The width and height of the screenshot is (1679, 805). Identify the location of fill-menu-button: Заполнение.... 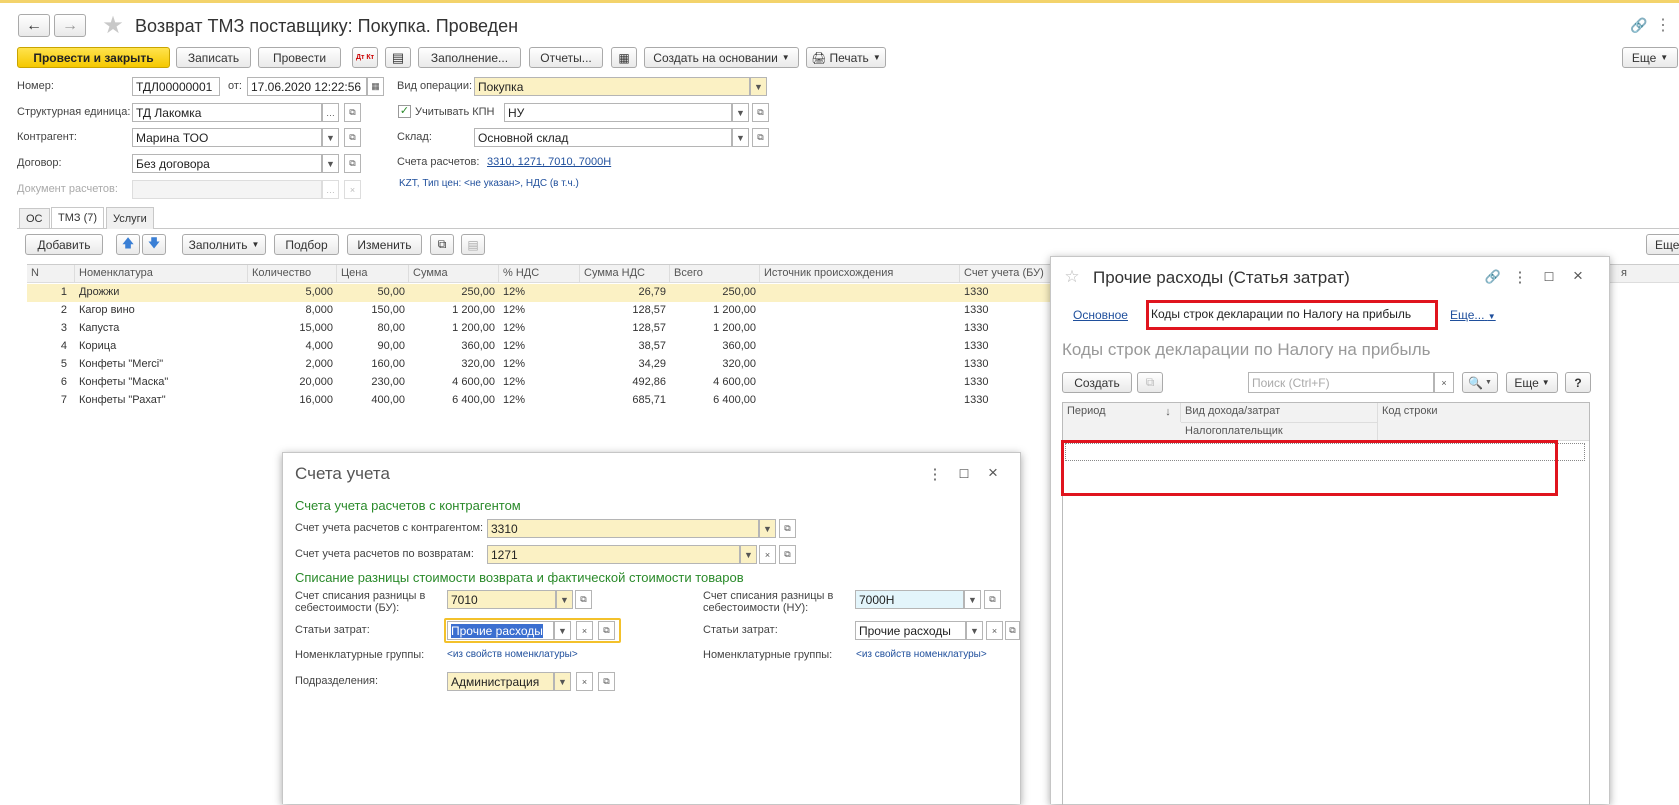
(469, 57).